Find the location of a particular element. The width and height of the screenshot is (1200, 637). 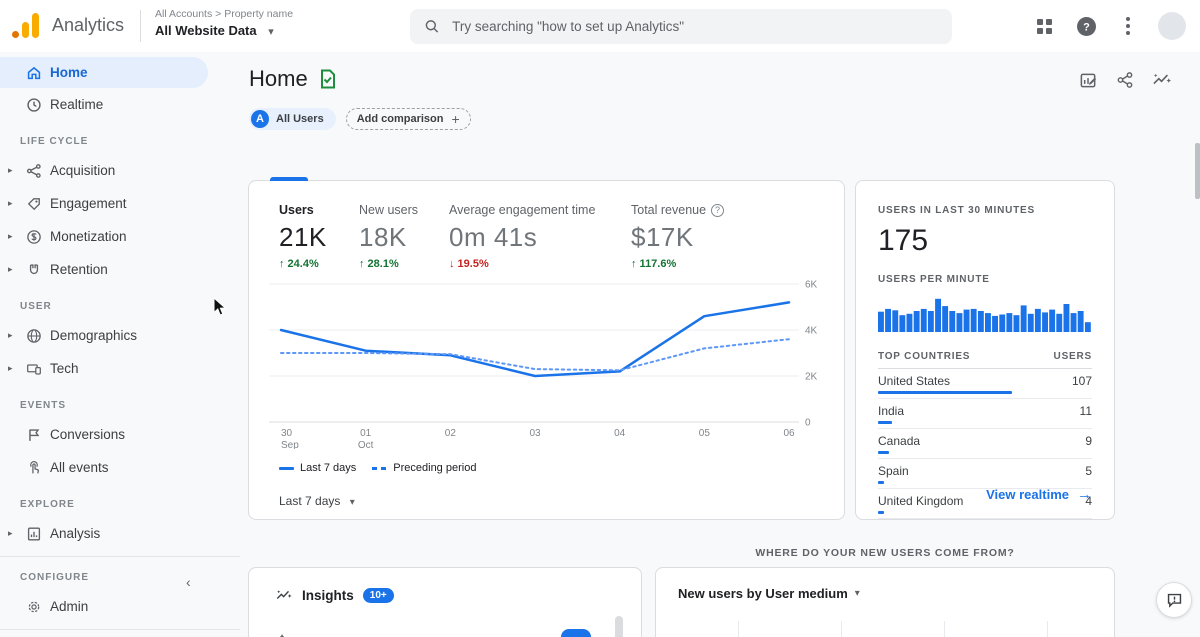

gear-icon is located at coordinates (34, 607).